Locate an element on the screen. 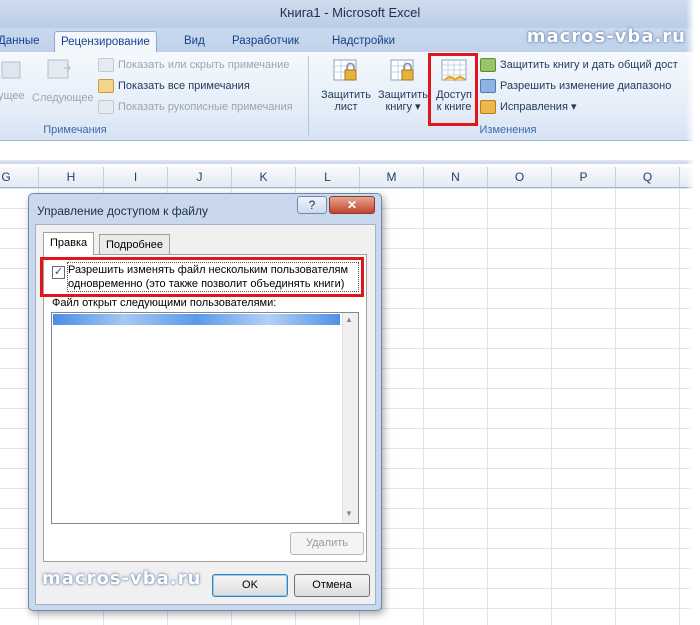  protect-and-share-button: Защитить книгу и дать общий дост is located at coordinates (579, 65).